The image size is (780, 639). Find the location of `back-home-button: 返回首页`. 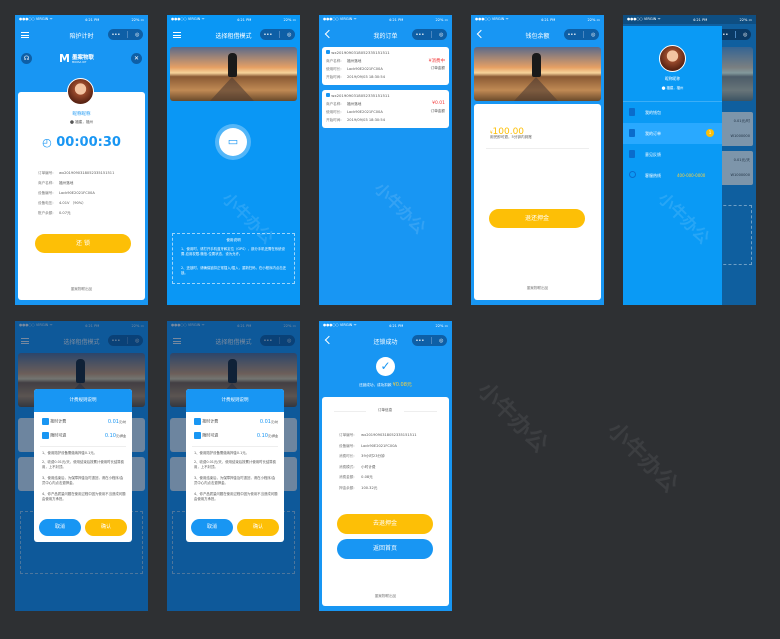

back-home-button: 返回首页 is located at coordinates (385, 549).